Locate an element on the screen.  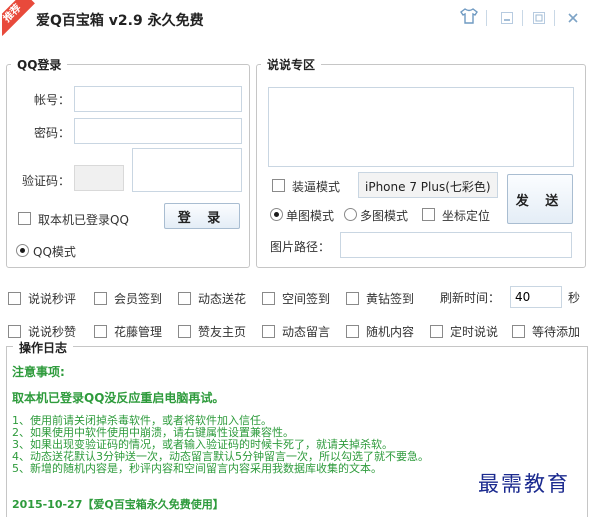
option-label: 说说秒赞 is located at coordinates (52, 332).